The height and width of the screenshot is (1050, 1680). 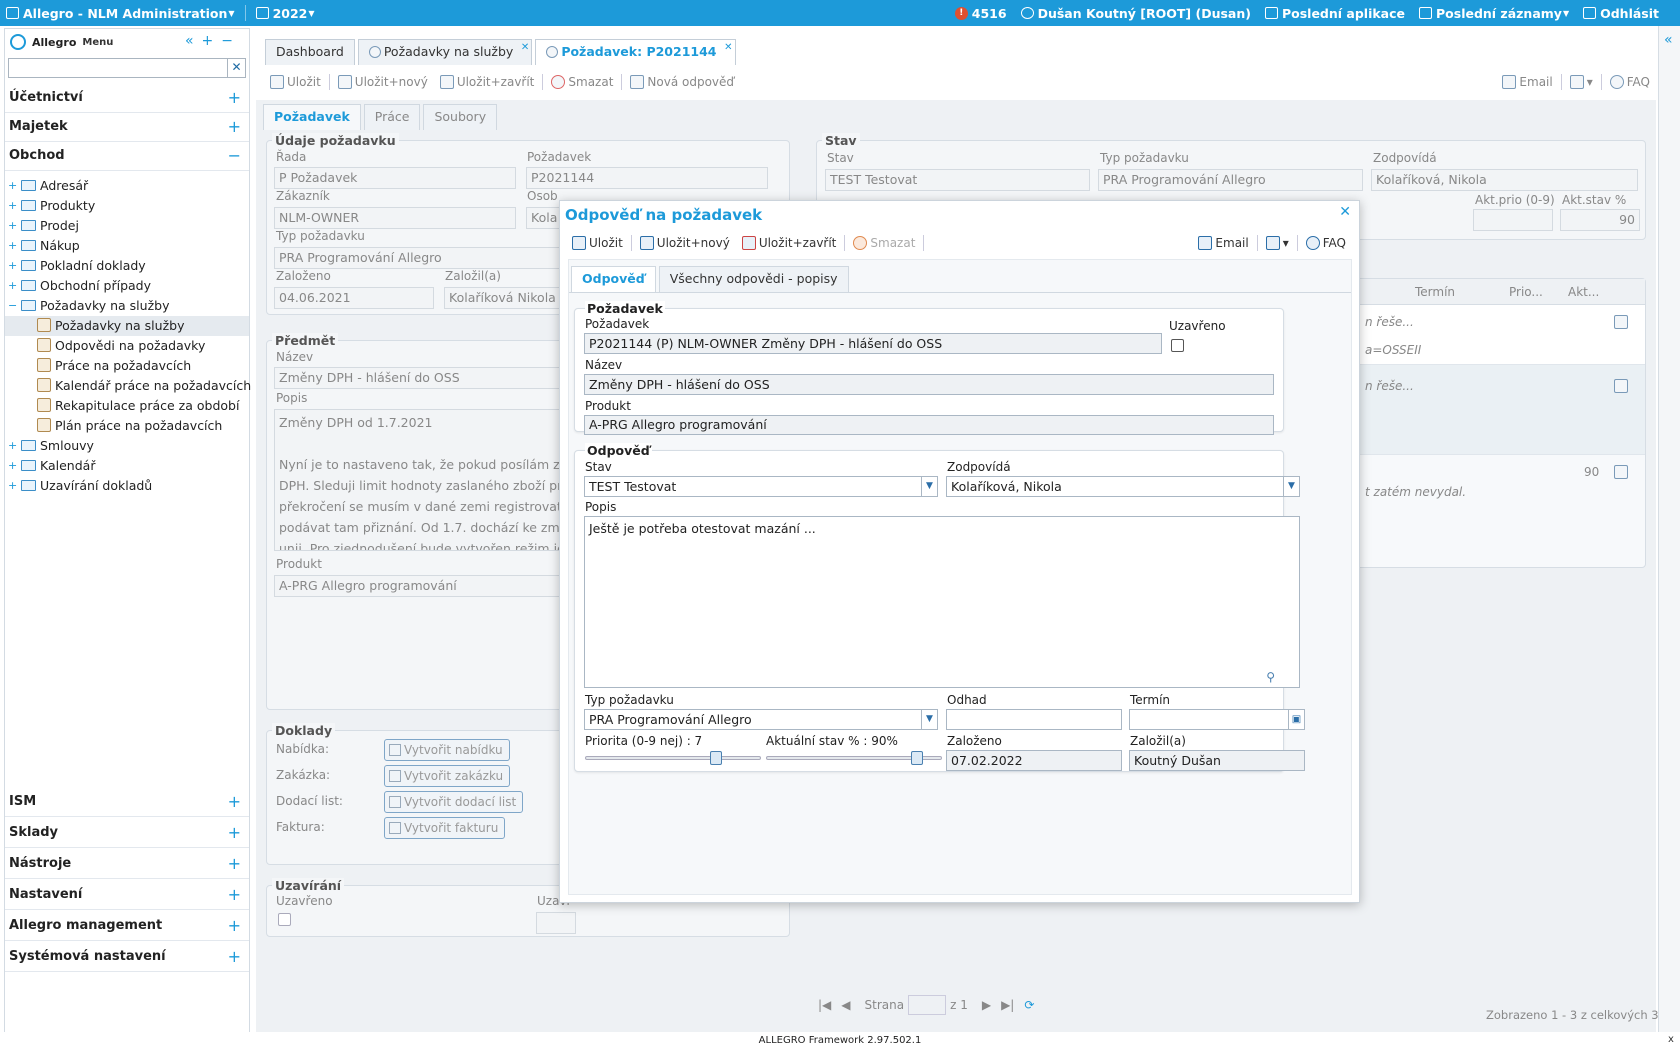 I want to click on menu-tree-item: Práce na požadavcích, so click(x=127, y=366).